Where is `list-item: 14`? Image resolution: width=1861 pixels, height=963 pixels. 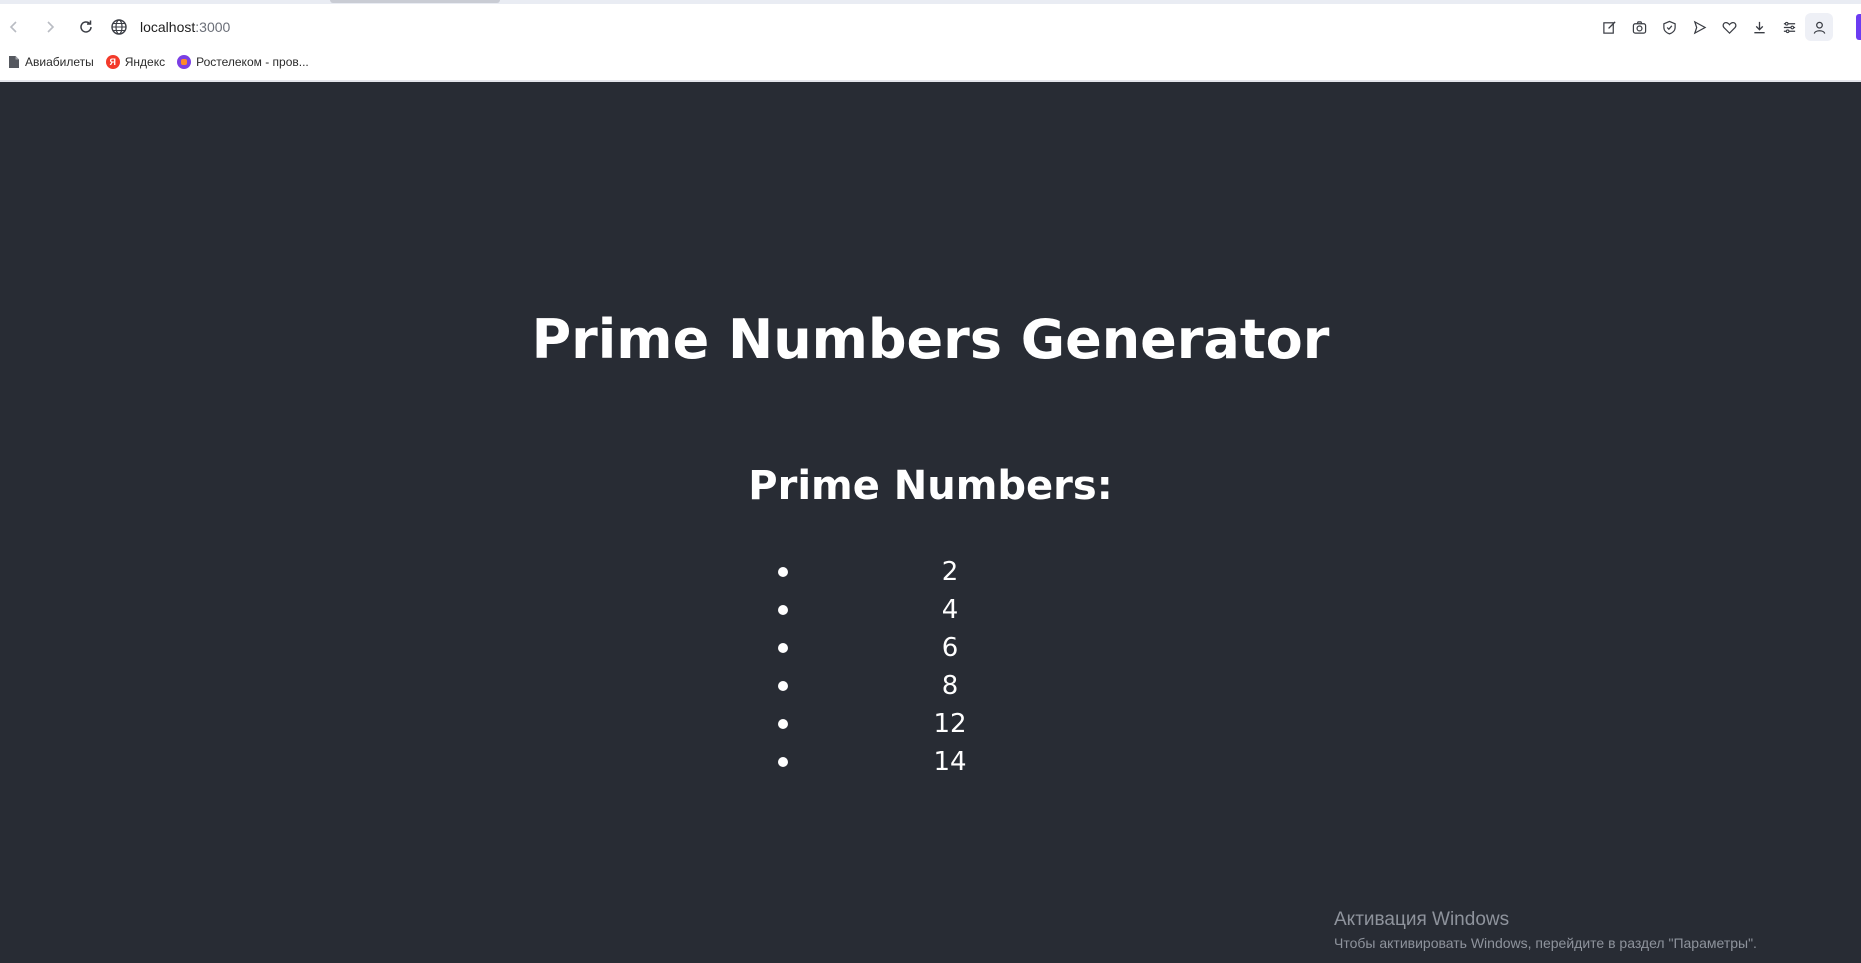 list-item: 14 is located at coordinates (950, 762).